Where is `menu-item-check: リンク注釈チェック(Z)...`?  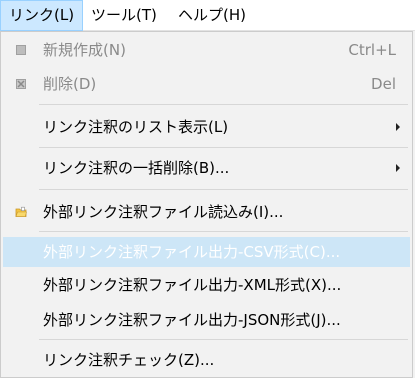
menu-item-check: リンク注釈チェック(Z)... is located at coordinates (206, 360).